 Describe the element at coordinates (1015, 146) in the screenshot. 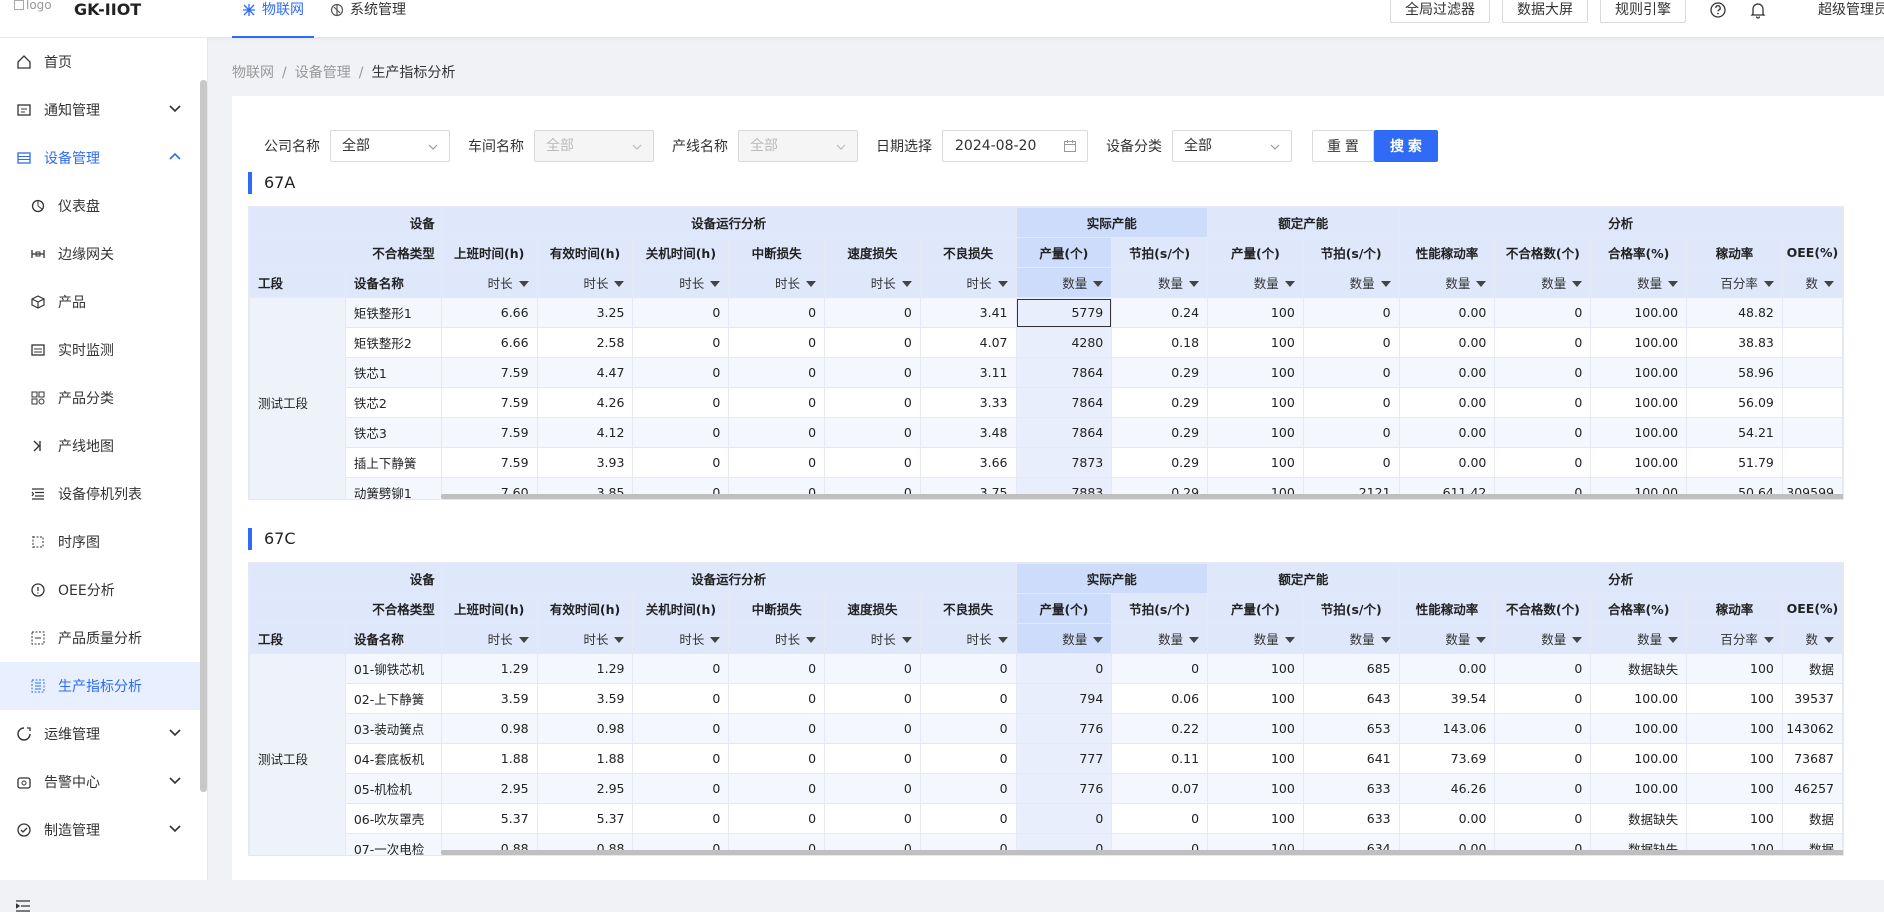

I see `date-picker: 2024-08-20` at that location.